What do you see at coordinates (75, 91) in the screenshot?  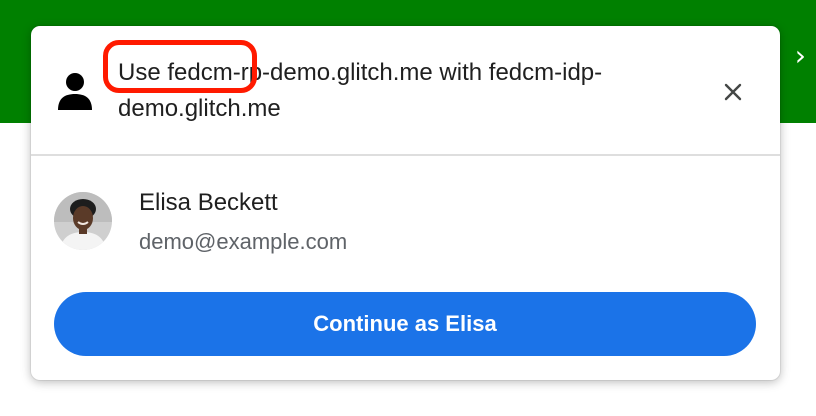 I see `person-icon` at bounding box center [75, 91].